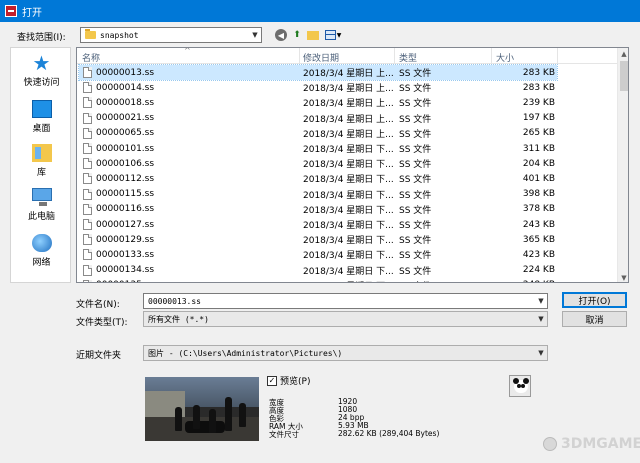 Image resolution: width=640 pixels, height=463 pixels. What do you see at coordinates (41, 129) in the screenshot?
I see `place-label: 桌面` at bounding box center [41, 129].